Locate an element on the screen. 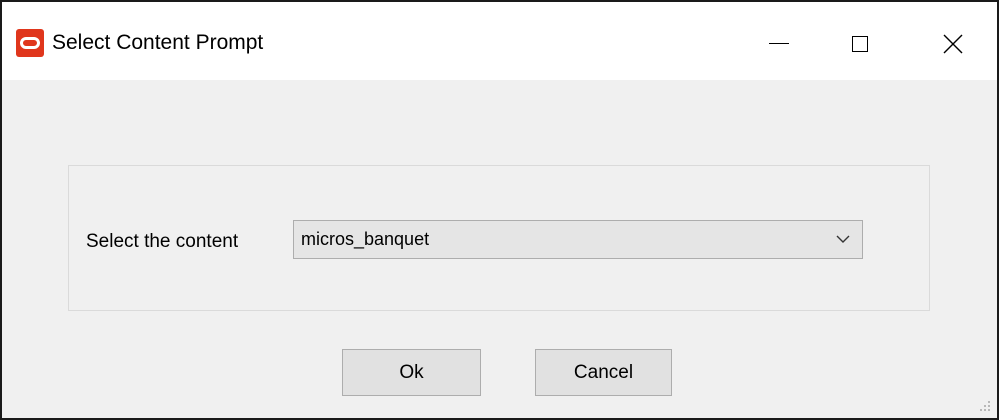 The height and width of the screenshot is (420, 999). oracle-logo-icon is located at coordinates (30, 43).